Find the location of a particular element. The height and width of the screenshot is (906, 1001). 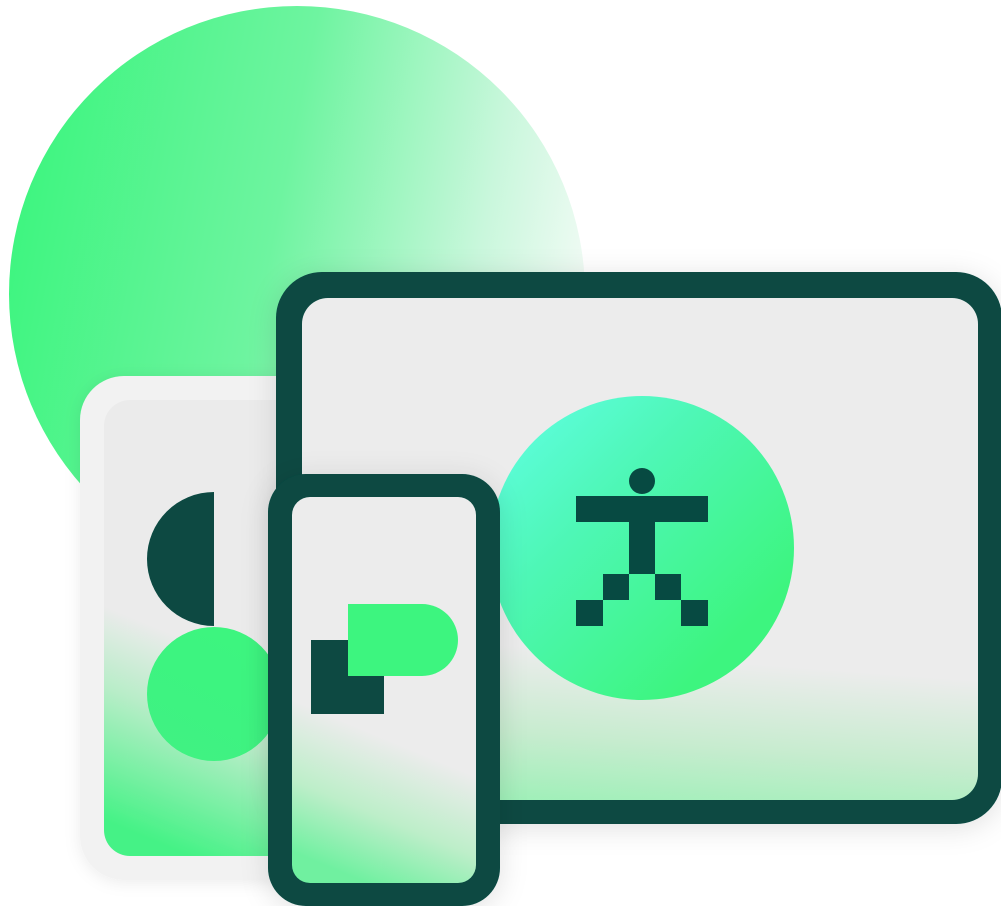

front-phone is located at coordinates (384, 690).